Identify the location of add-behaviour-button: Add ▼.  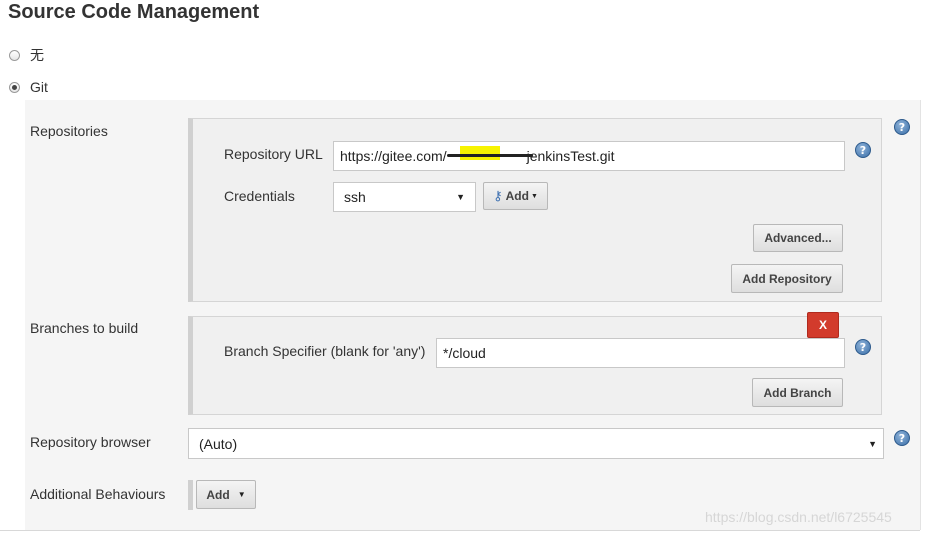
(226, 494).